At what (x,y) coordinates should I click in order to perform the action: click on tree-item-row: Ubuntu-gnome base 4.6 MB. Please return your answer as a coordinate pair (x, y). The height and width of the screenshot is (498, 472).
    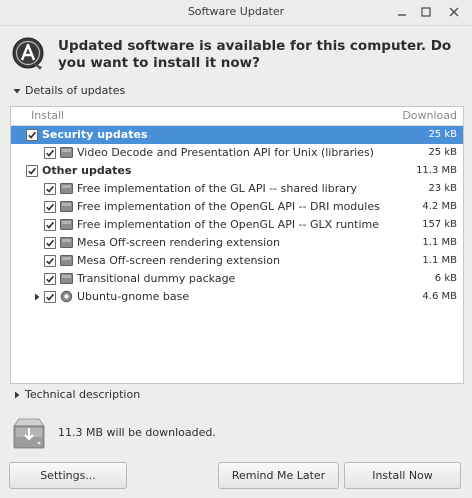
    Looking at the image, I should click on (237, 297).